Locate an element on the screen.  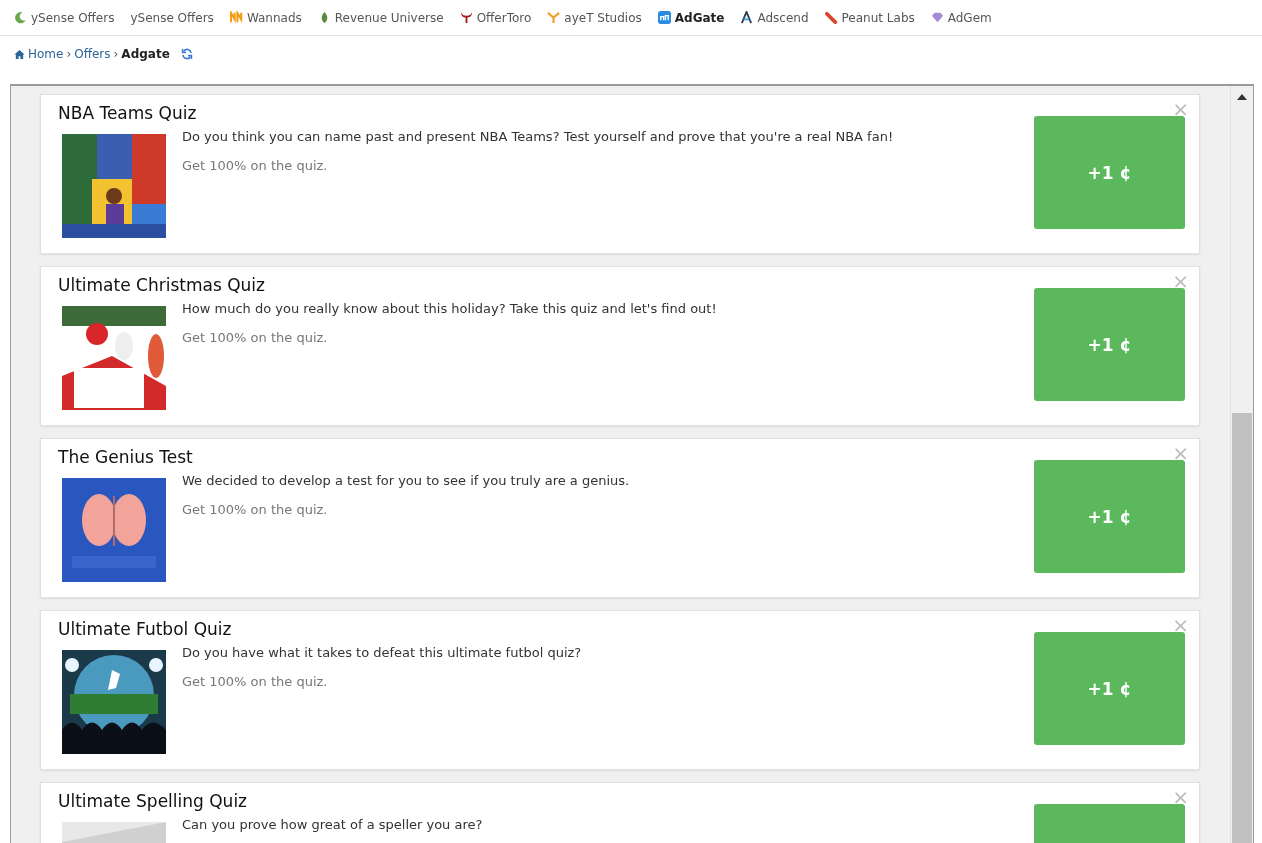
nav-tab: Revenue Universe is located at coordinates (380, 17).